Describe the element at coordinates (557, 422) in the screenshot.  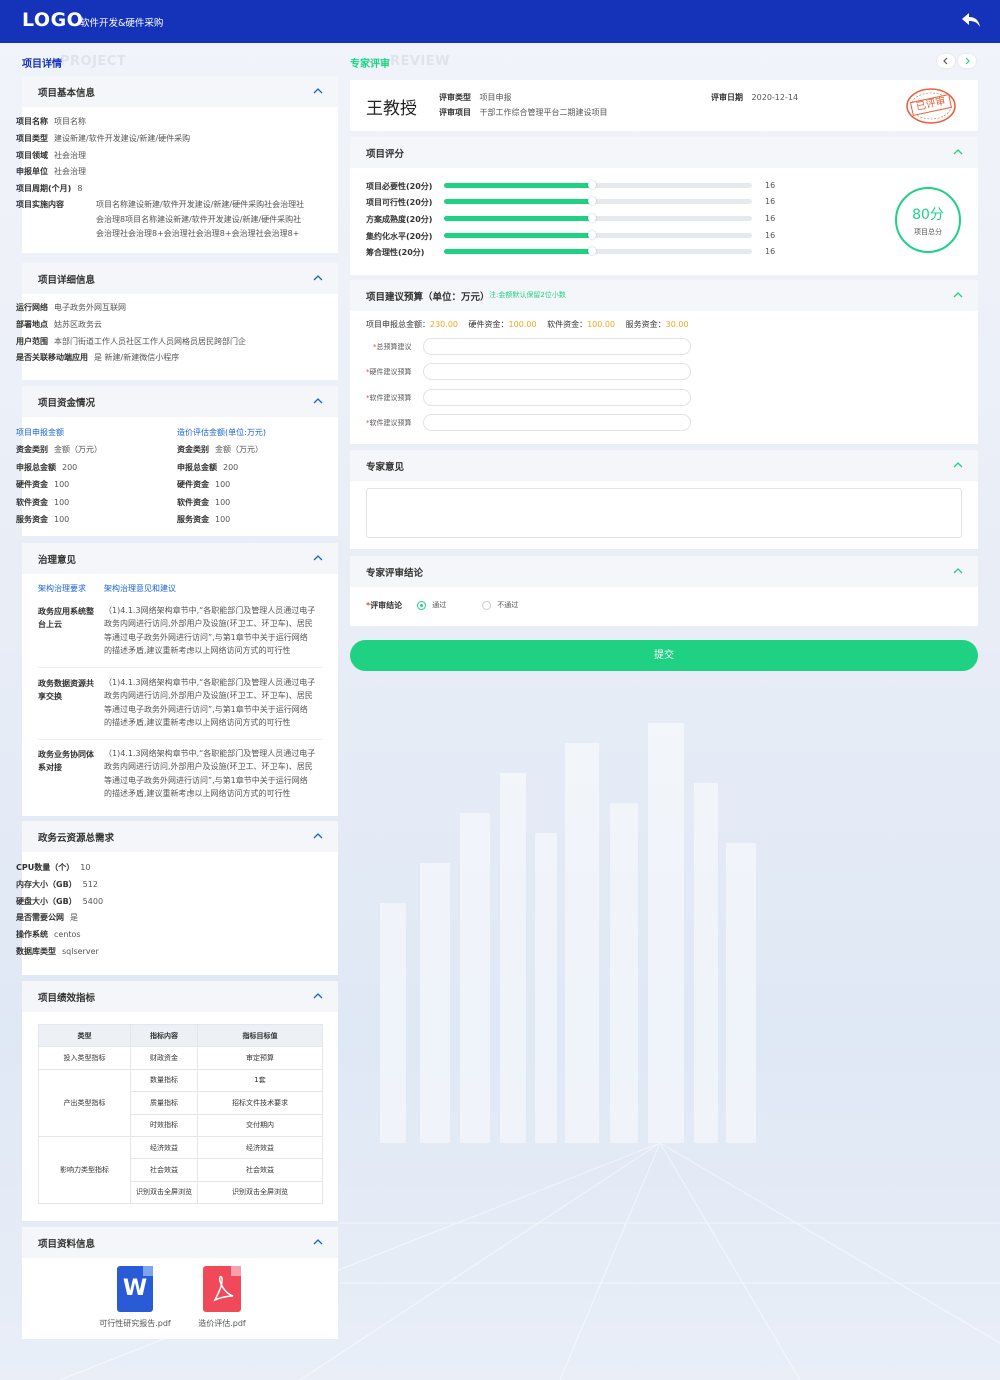
I see `service-budget-input` at that location.